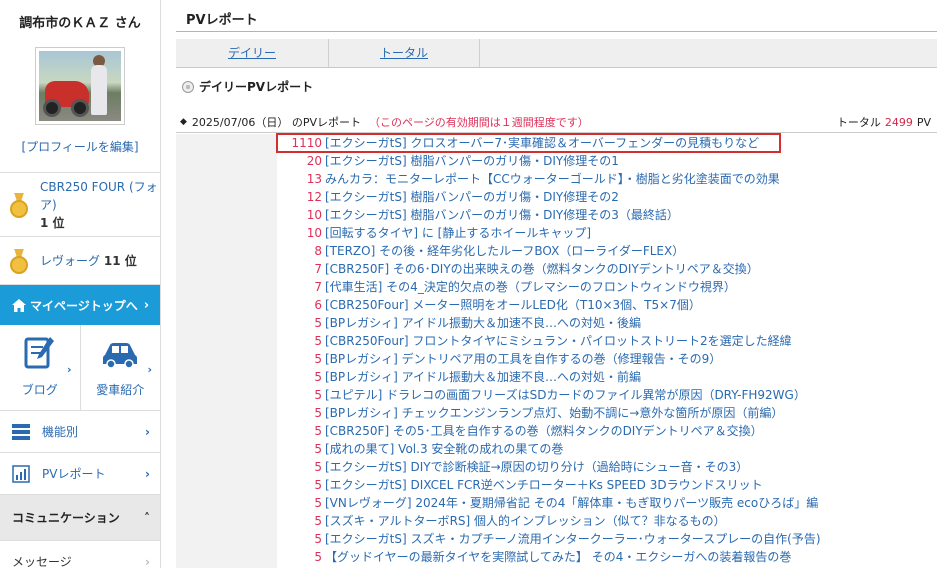  I want to click on post-title-link: [エクシーガtS] DIYで診断検証→原因の切り分け（過給時にシュー音・その3）, so click(536, 467).